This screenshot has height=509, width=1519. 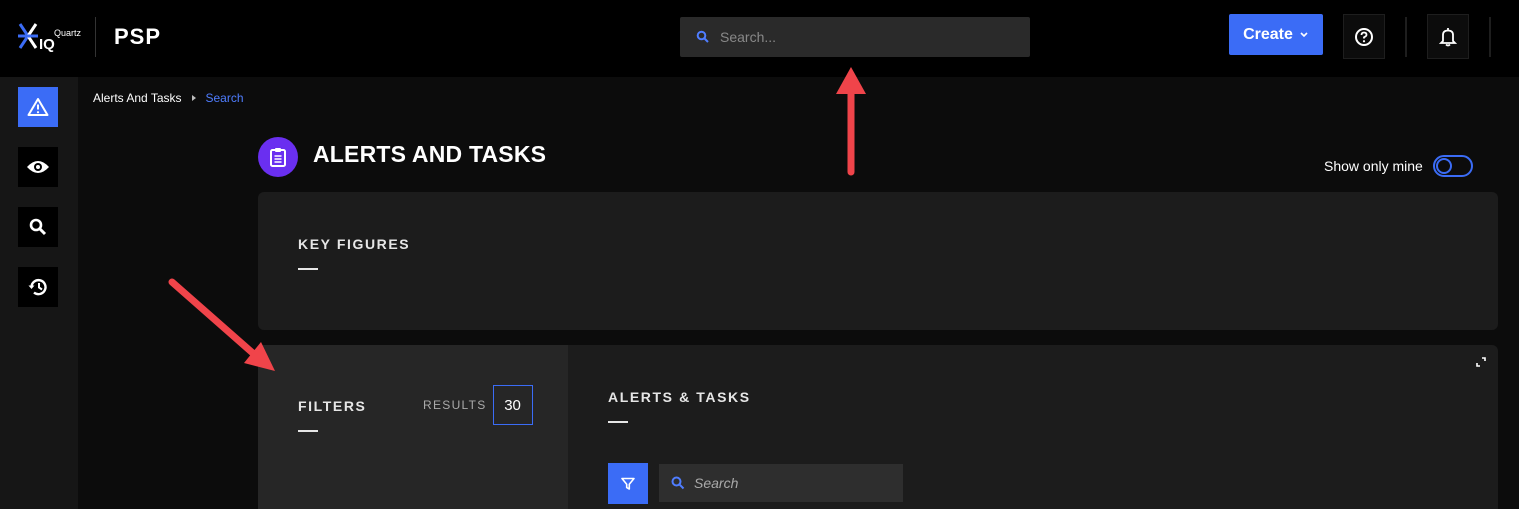 What do you see at coordinates (1373, 166) in the screenshot?
I see `show-only-mine-label: Show only mine` at bounding box center [1373, 166].